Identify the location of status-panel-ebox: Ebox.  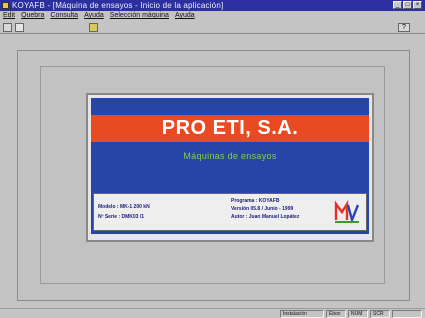
(336, 314).